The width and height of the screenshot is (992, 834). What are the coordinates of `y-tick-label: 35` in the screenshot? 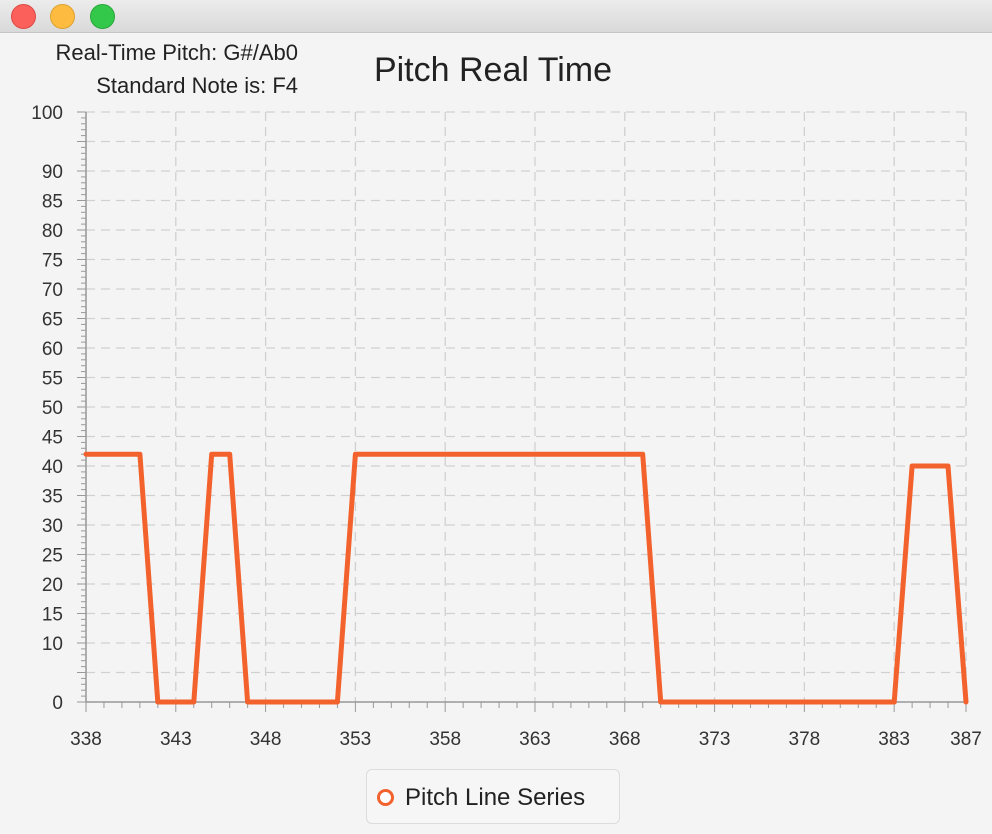 It's located at (52, 497).